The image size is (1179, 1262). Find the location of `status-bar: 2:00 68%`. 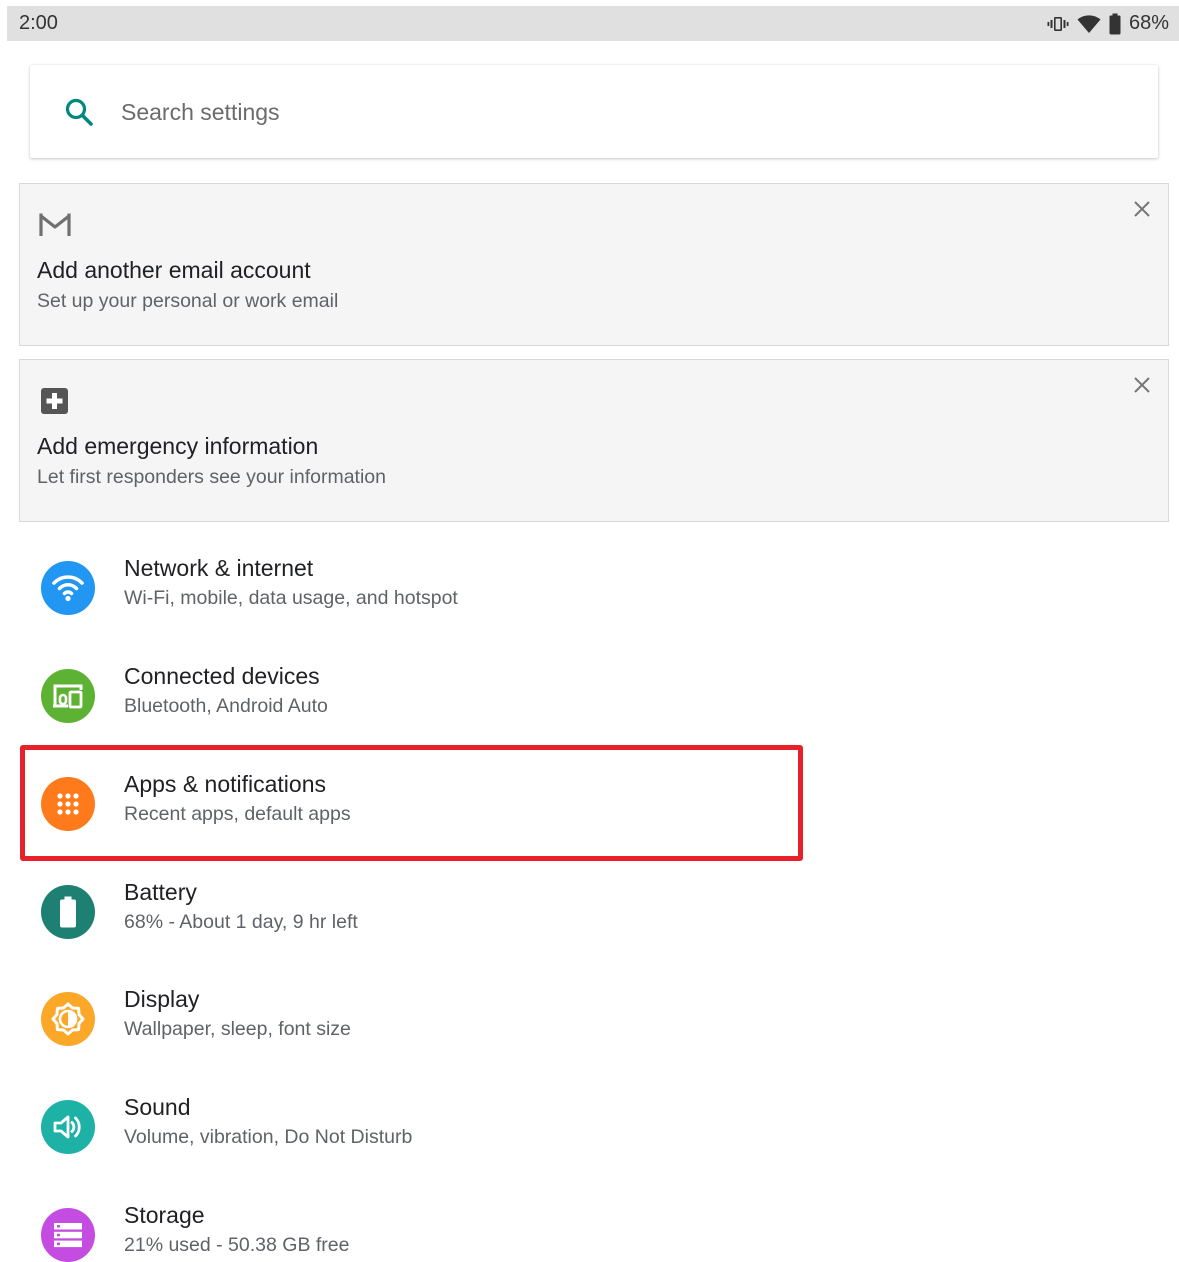

status-bar: 2:00 68% is located at coordinates (593, 23).